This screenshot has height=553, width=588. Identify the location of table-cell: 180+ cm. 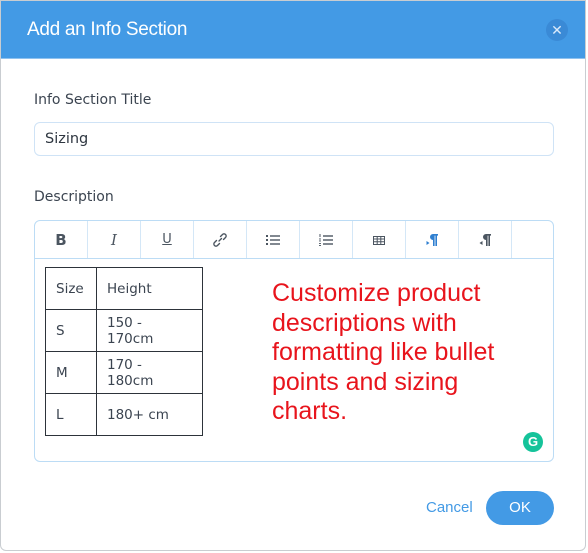
(149, 414).